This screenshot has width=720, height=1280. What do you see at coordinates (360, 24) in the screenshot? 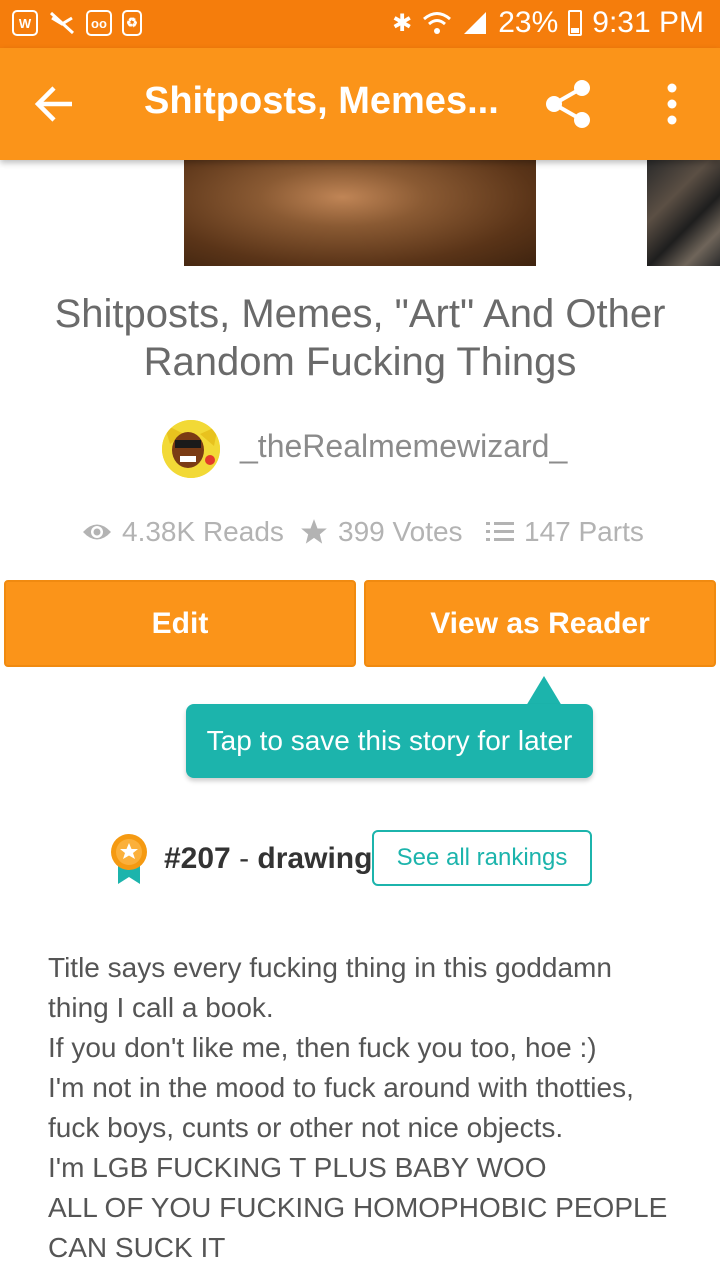
I see `status-bar: W oo ♻ ✱ 23% 9:31 PM` at bounding box center [360, 24].